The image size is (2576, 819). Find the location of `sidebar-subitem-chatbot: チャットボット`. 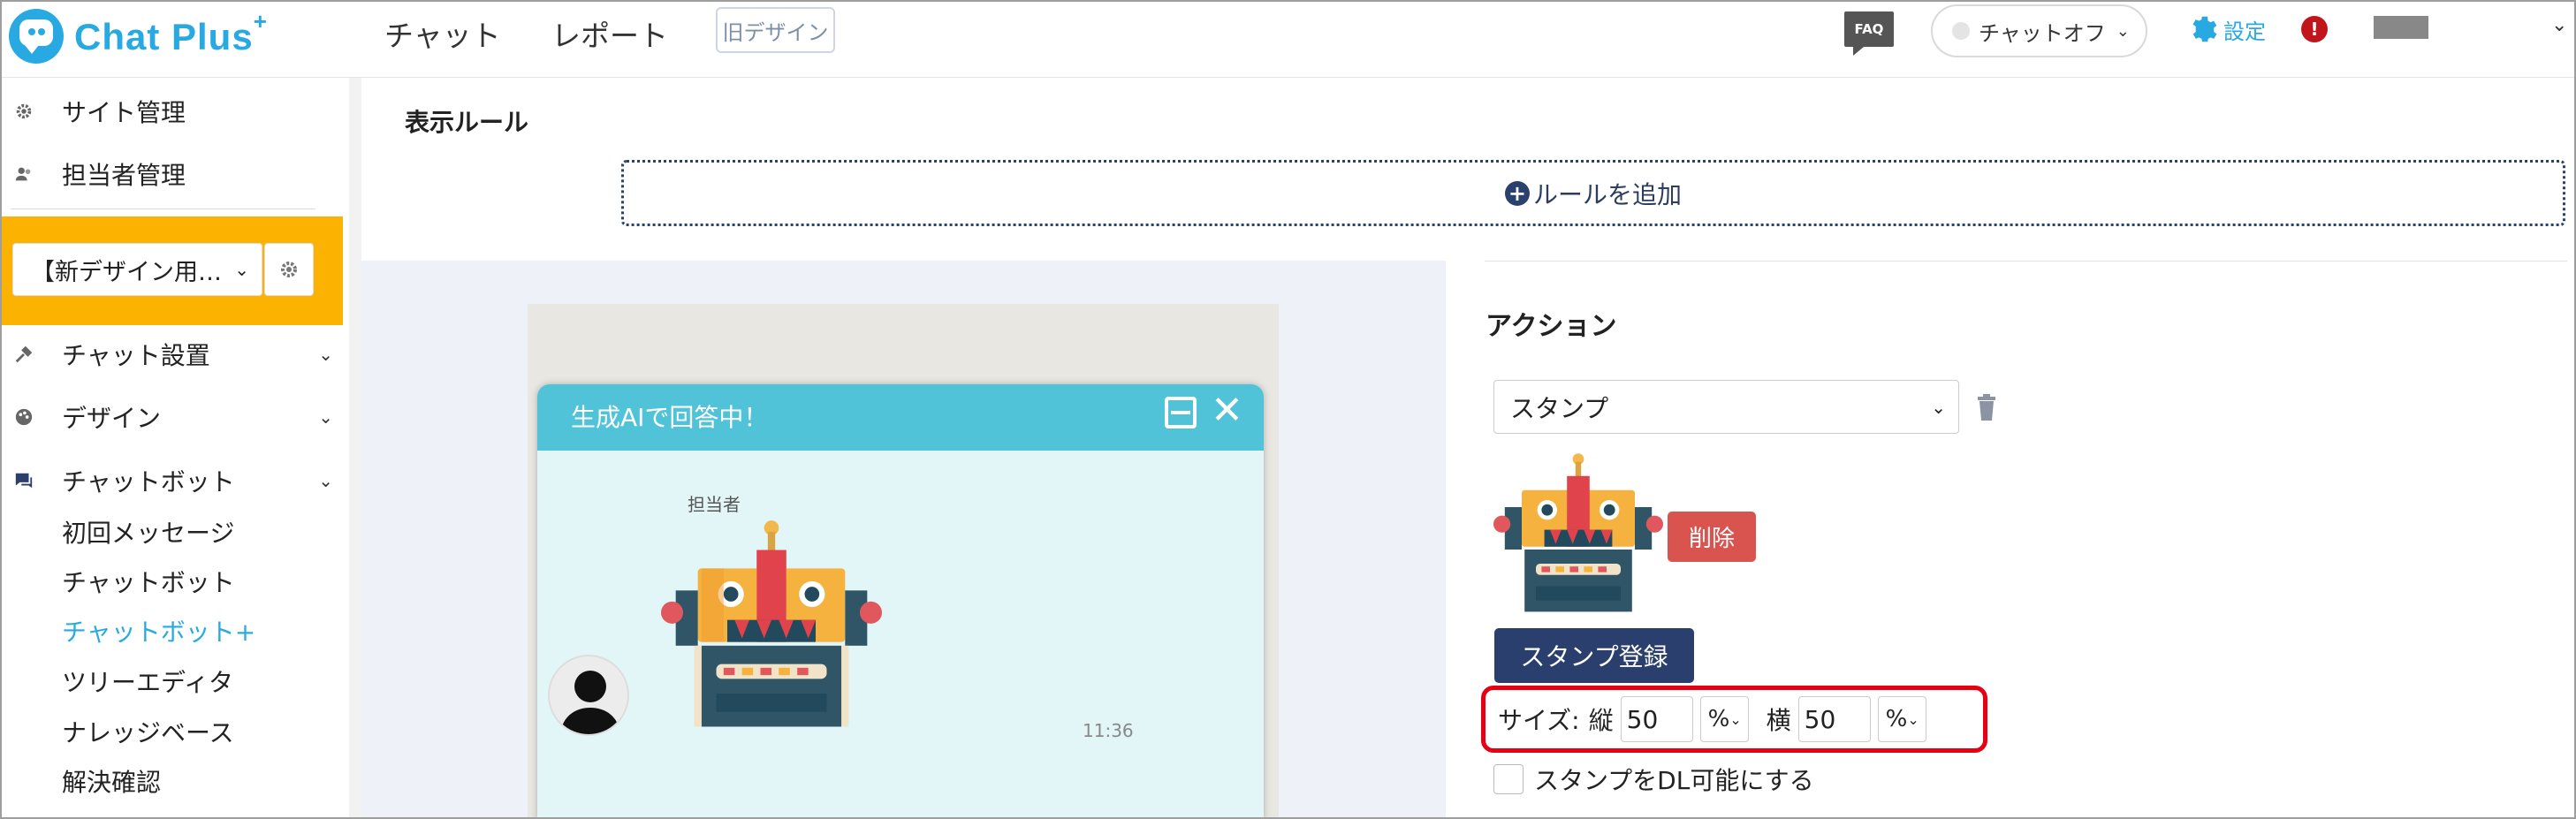

sidebar-subitem-chatbot: チャットボット is located at coordinates (148, 581).